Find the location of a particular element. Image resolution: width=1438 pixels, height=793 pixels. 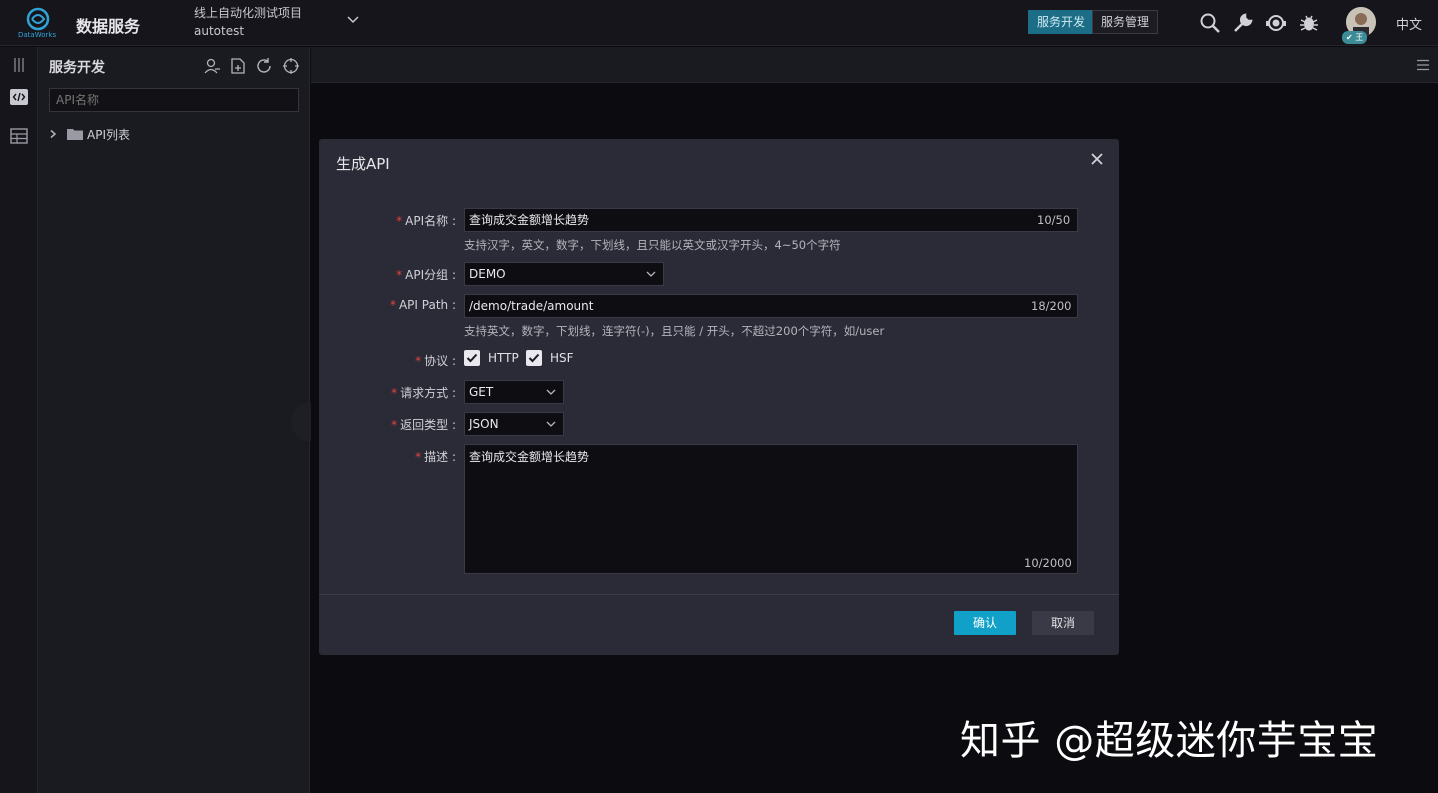

api-path-value: /demo/trade/amount is located at coordinates (531, 306).